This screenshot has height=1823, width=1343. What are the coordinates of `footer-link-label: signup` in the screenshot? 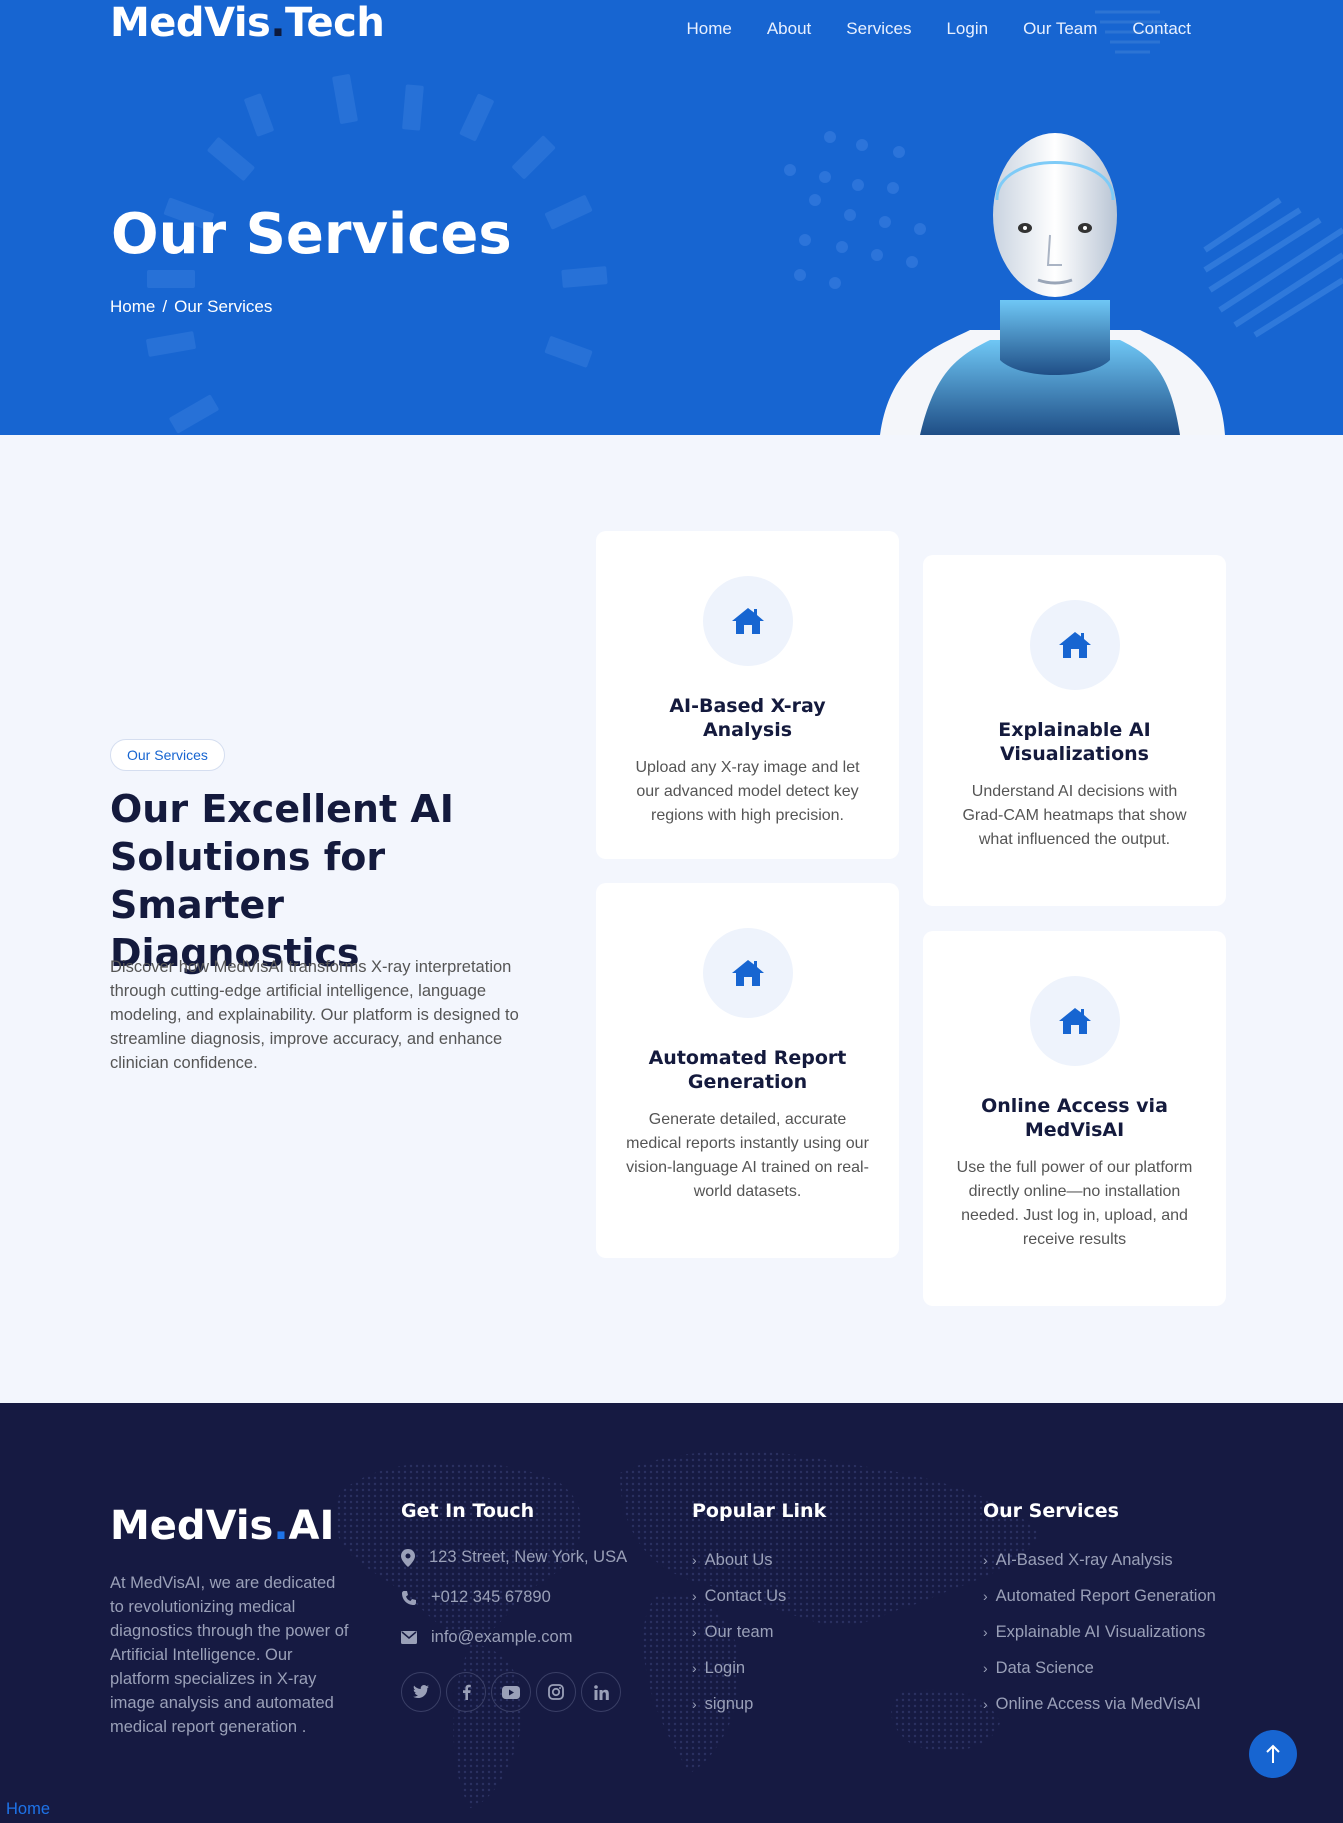 It's located at (729, 1704).